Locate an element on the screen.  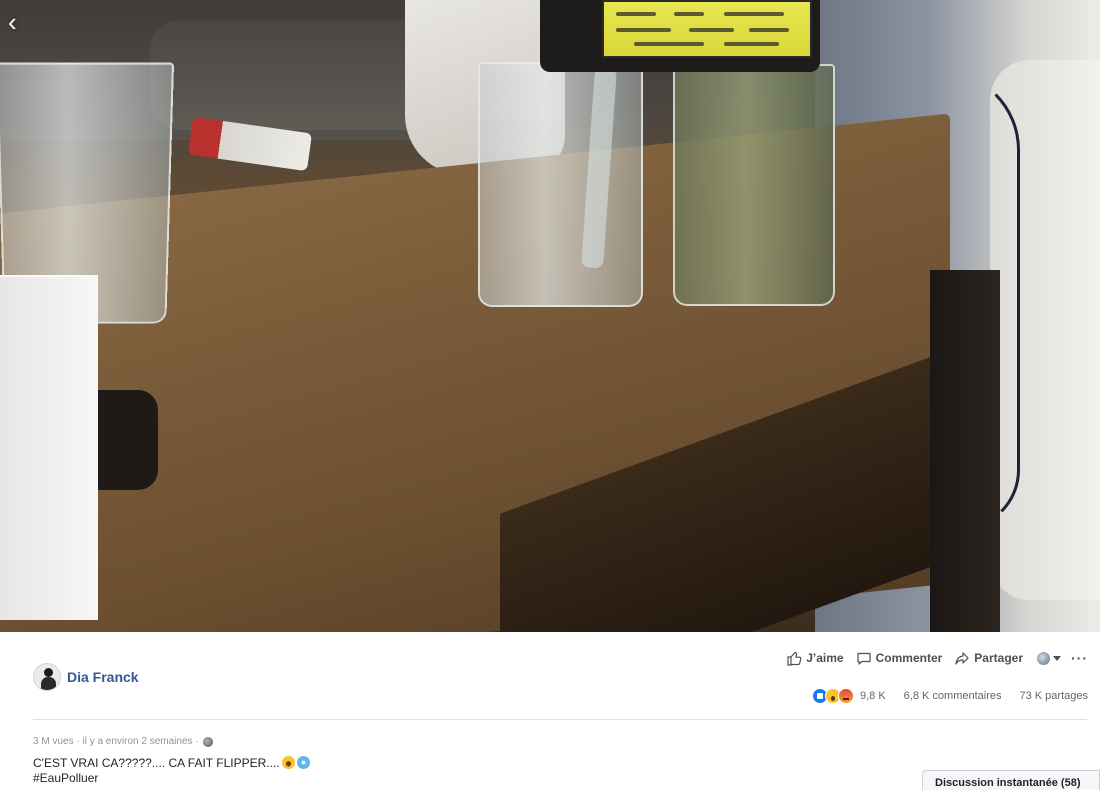
avatar is located at coordinates (47, 677).